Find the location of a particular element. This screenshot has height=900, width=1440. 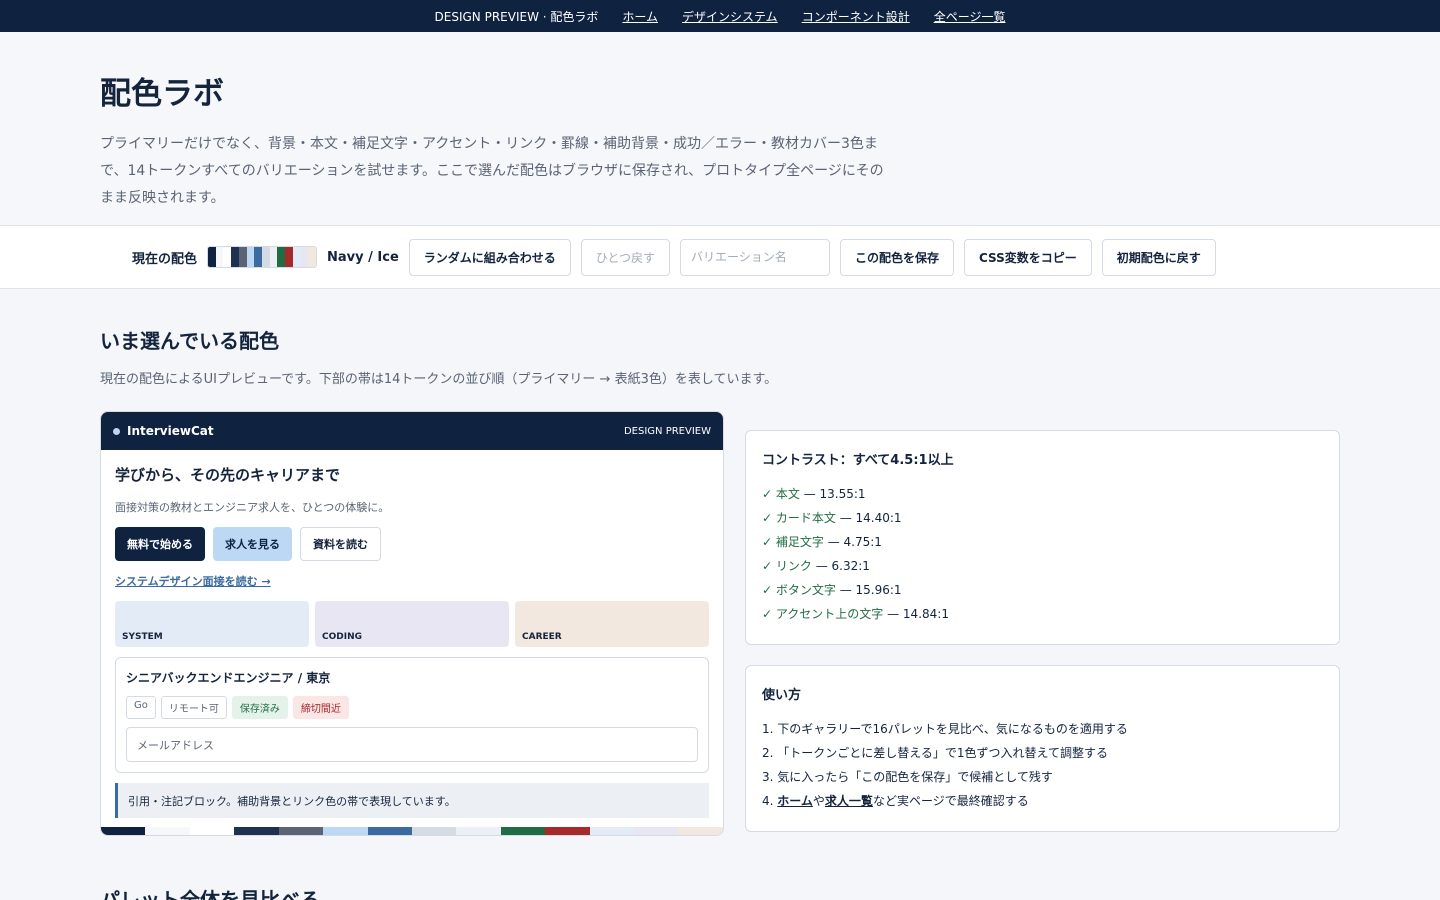

preview-link: システムデザイン面接を読む → is located at coordinates (412, 581).